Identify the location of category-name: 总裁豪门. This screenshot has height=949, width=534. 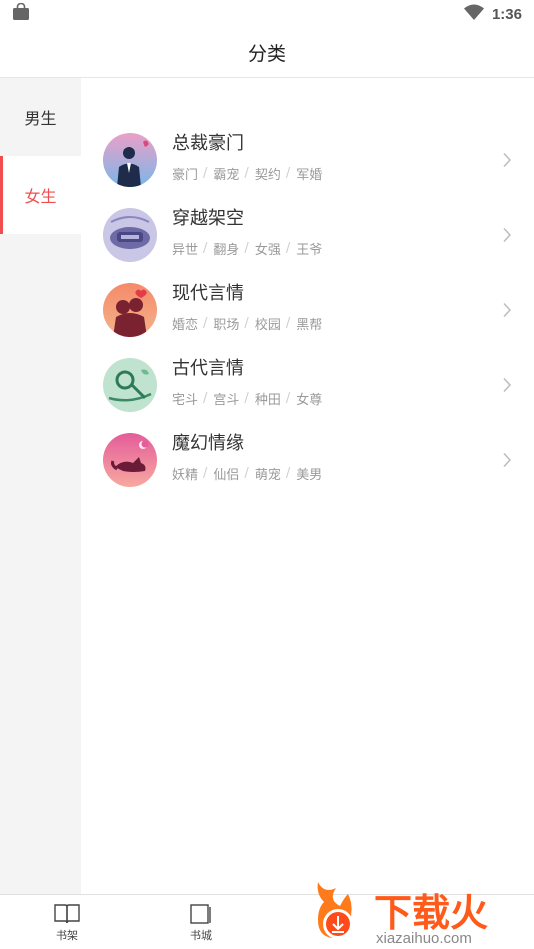
(208, 143).